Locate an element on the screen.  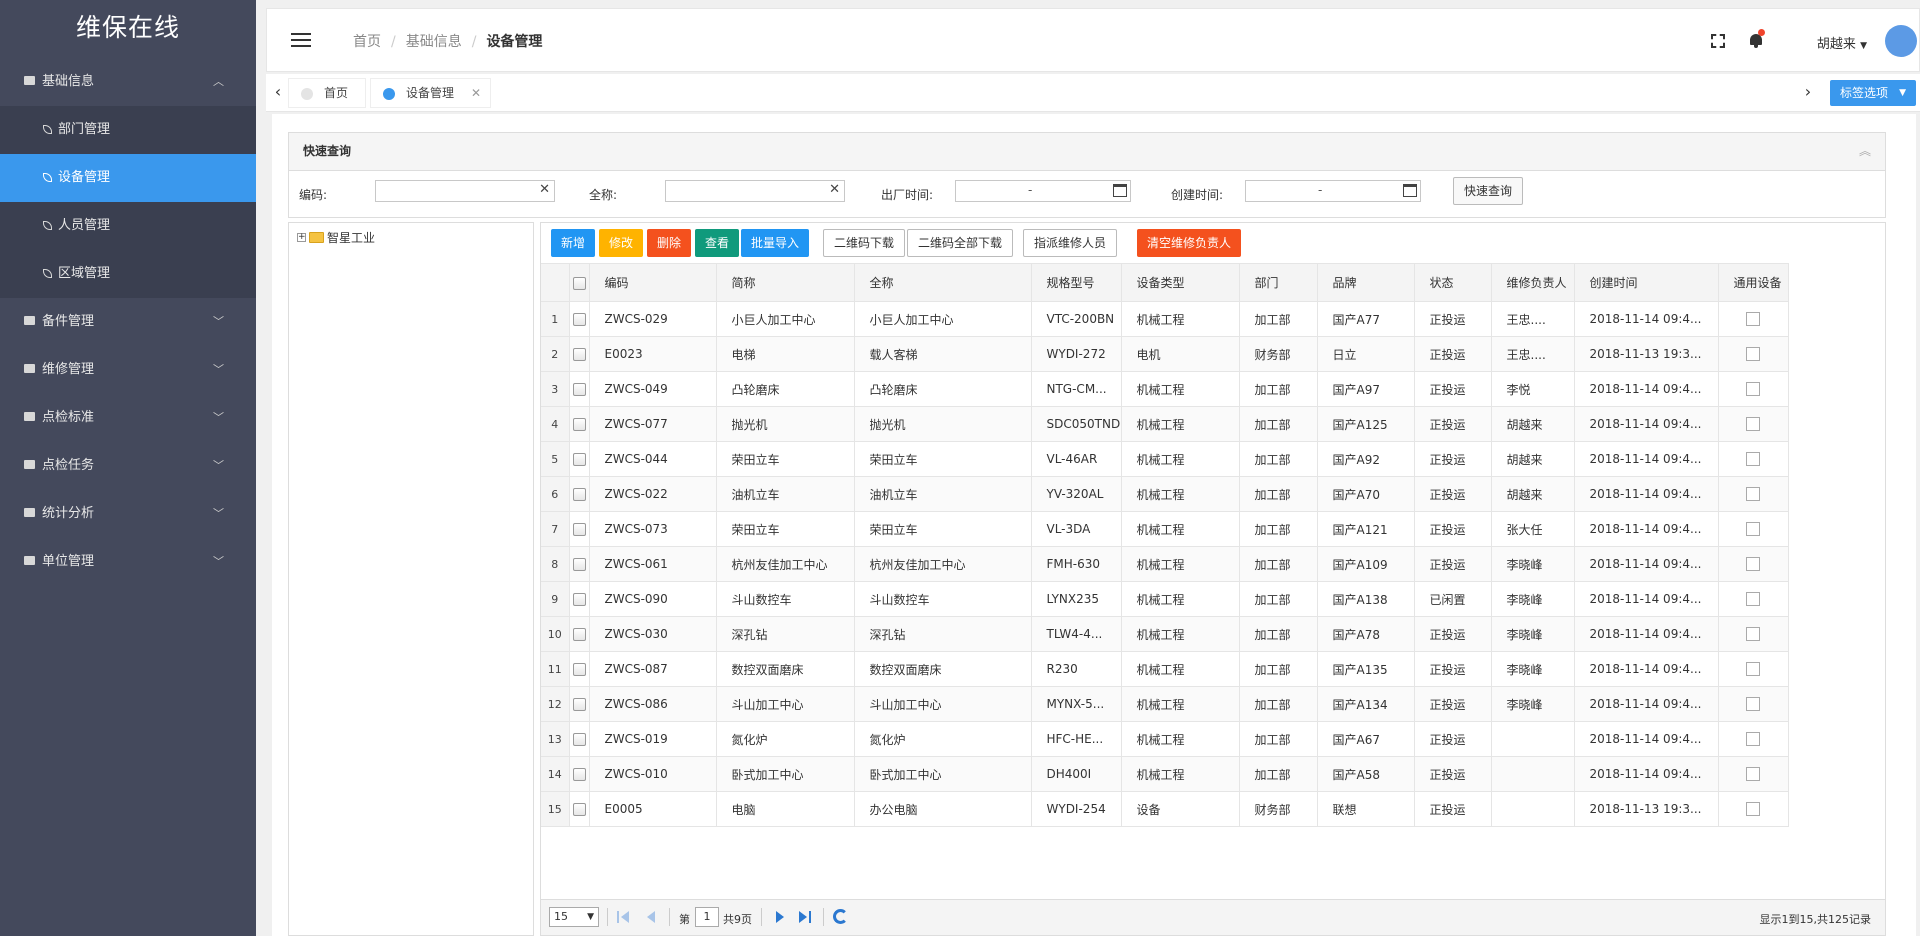
notification-bell-icon is located at coordinates (1757, 38).